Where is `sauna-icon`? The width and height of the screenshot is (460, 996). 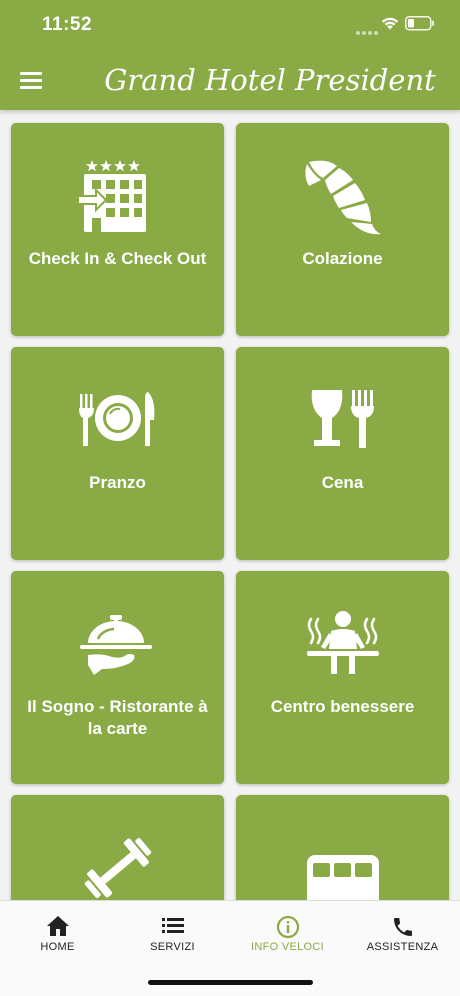 sauna-icon is located at coordinates (342, 642).